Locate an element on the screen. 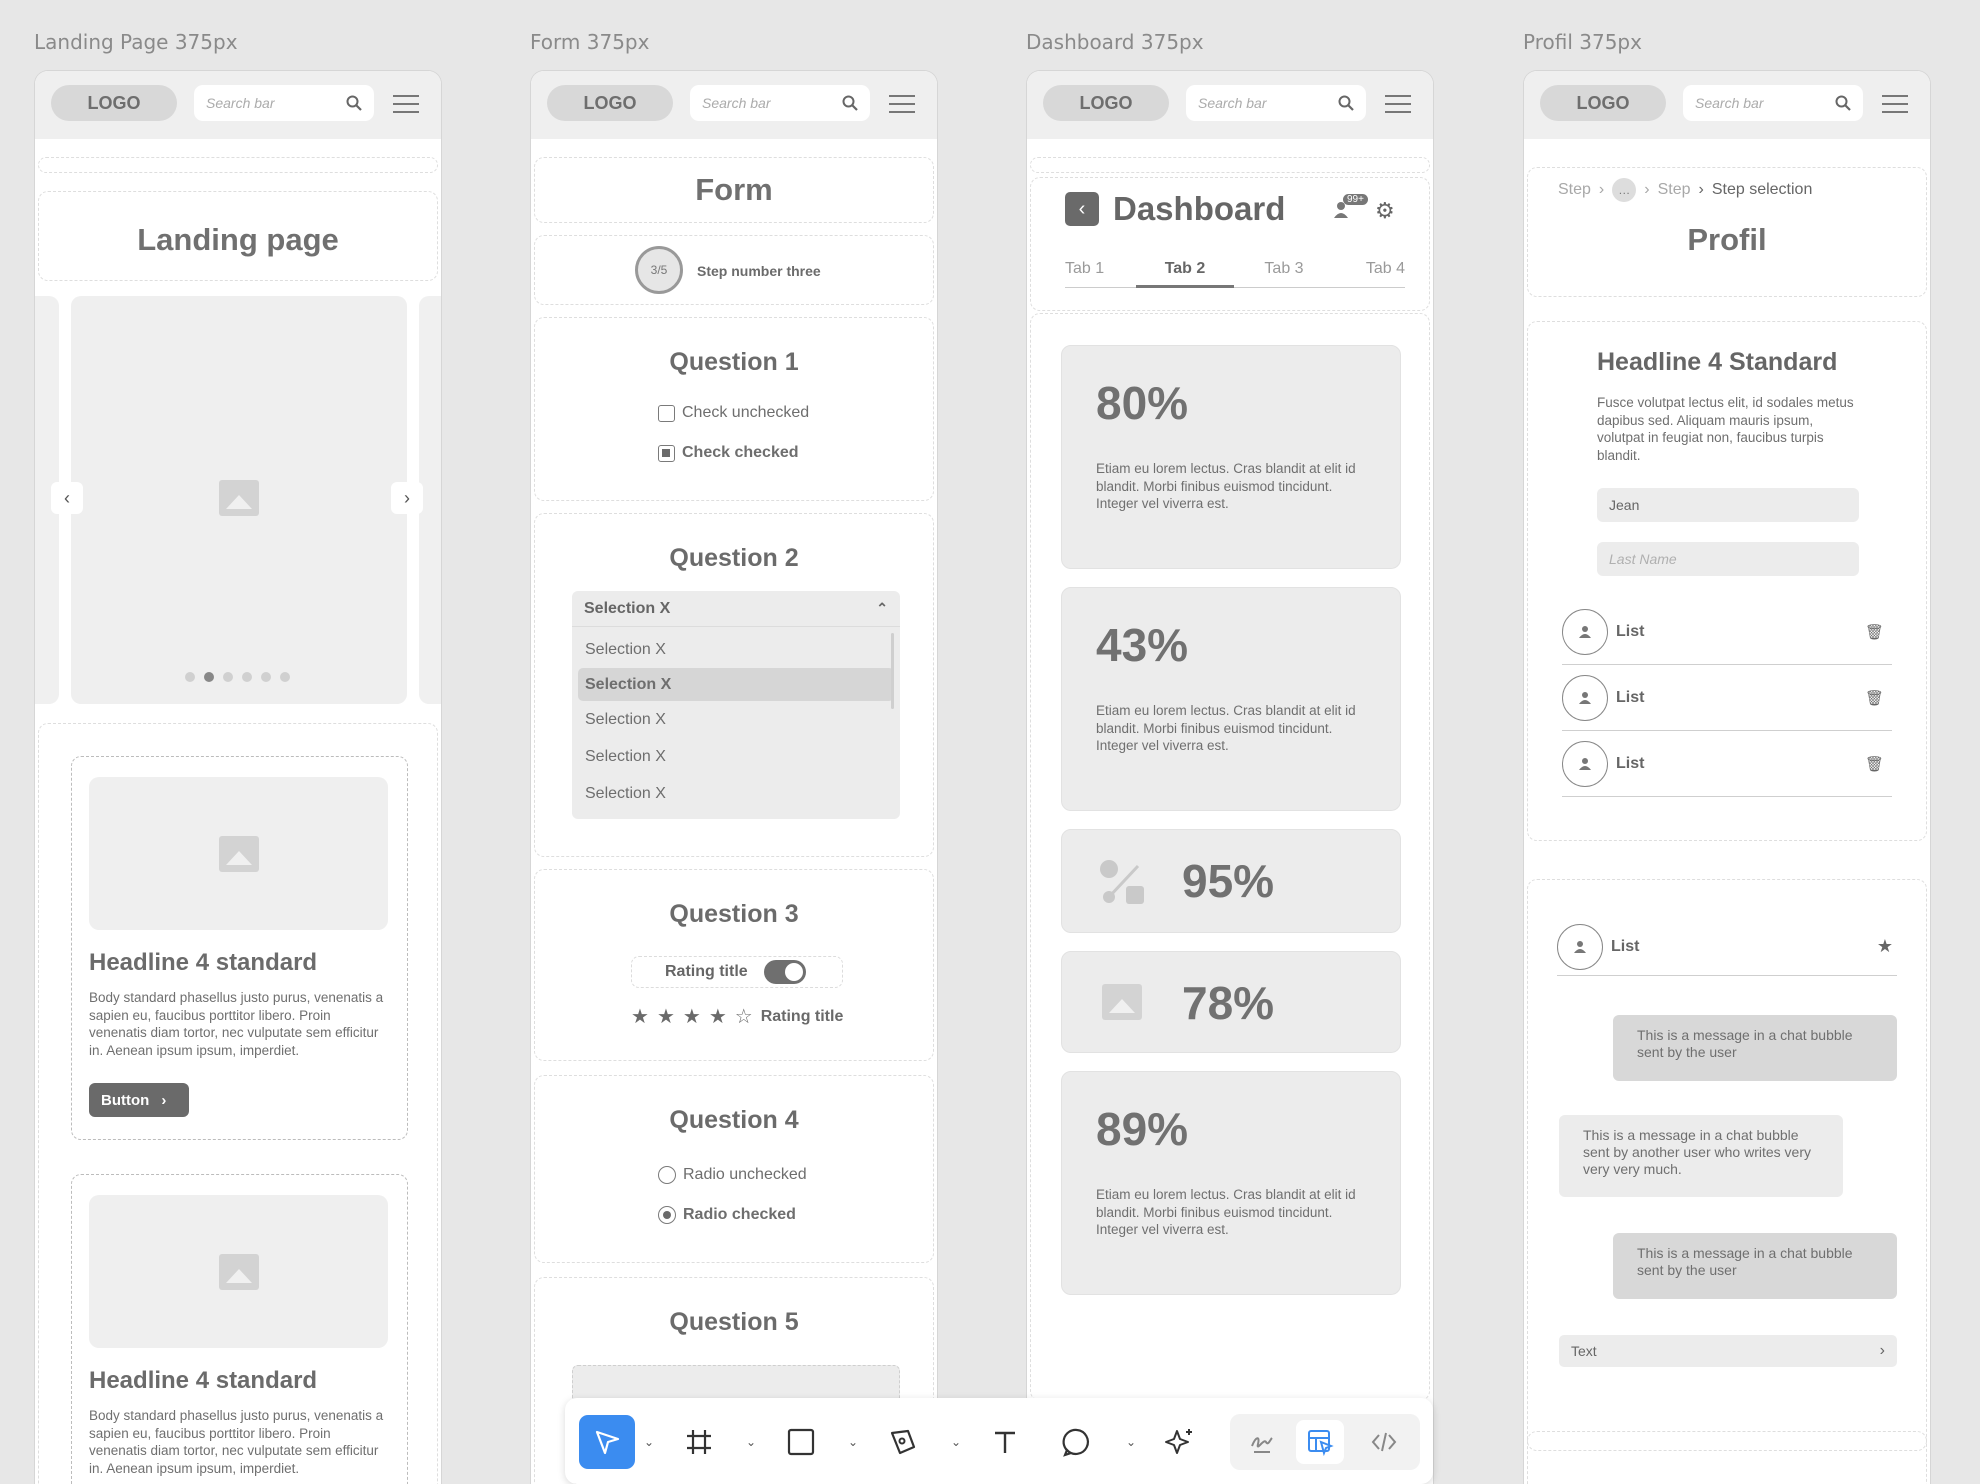 The image size is (1980, 1484). card-button: Button › is located at coordinates (139, 1100).